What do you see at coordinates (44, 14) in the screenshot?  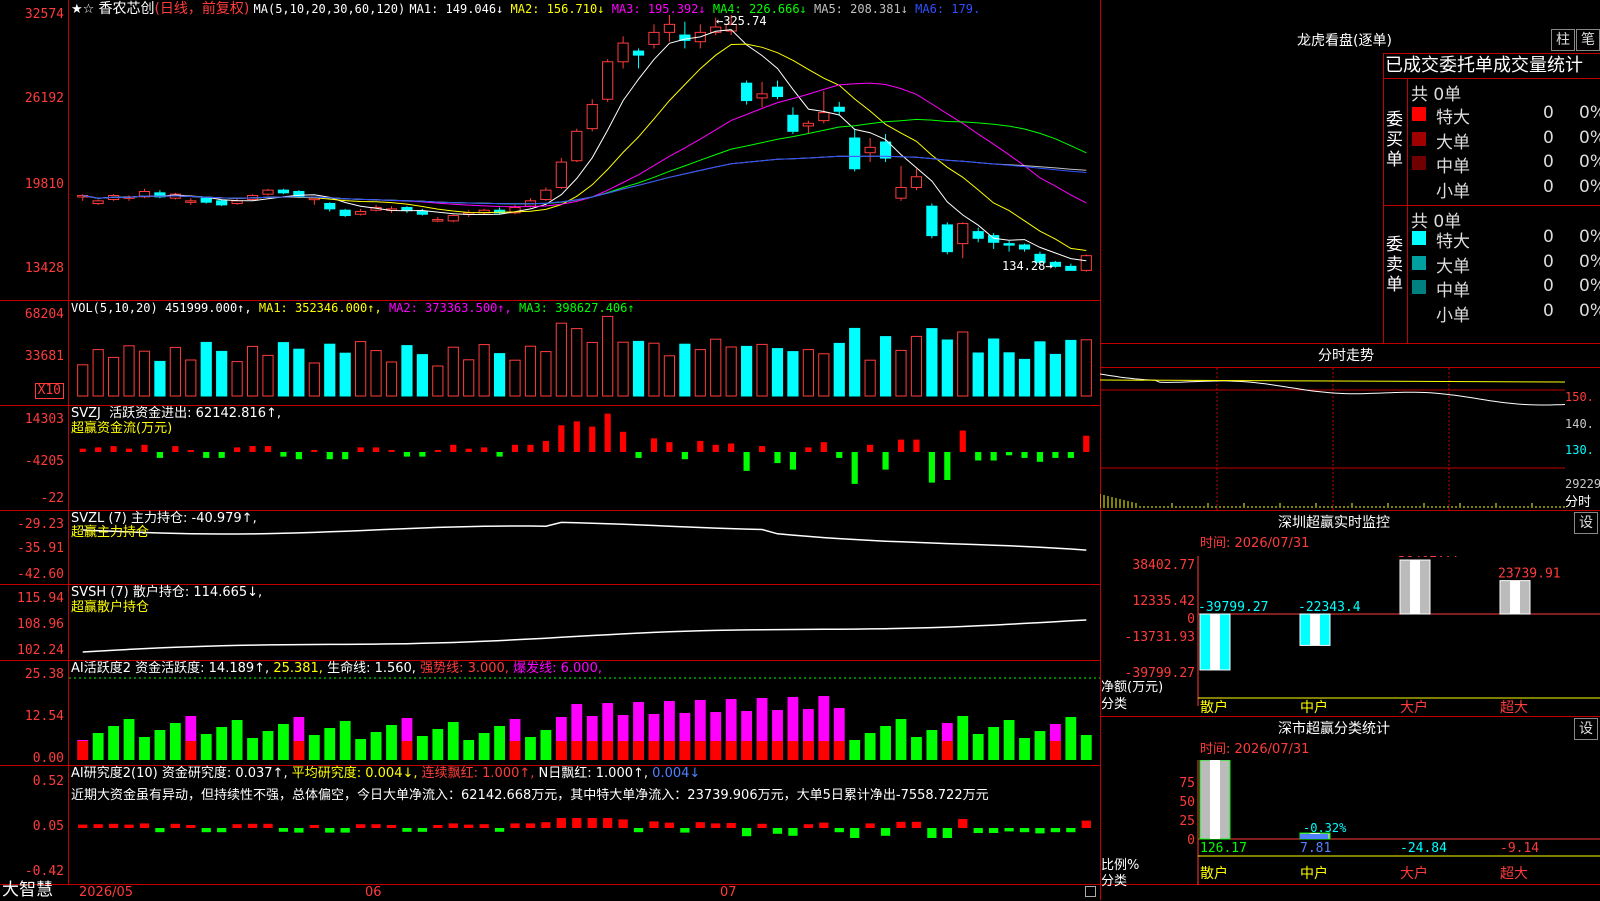 I see `price-tick: 32574` at bounding box center [44, 14].